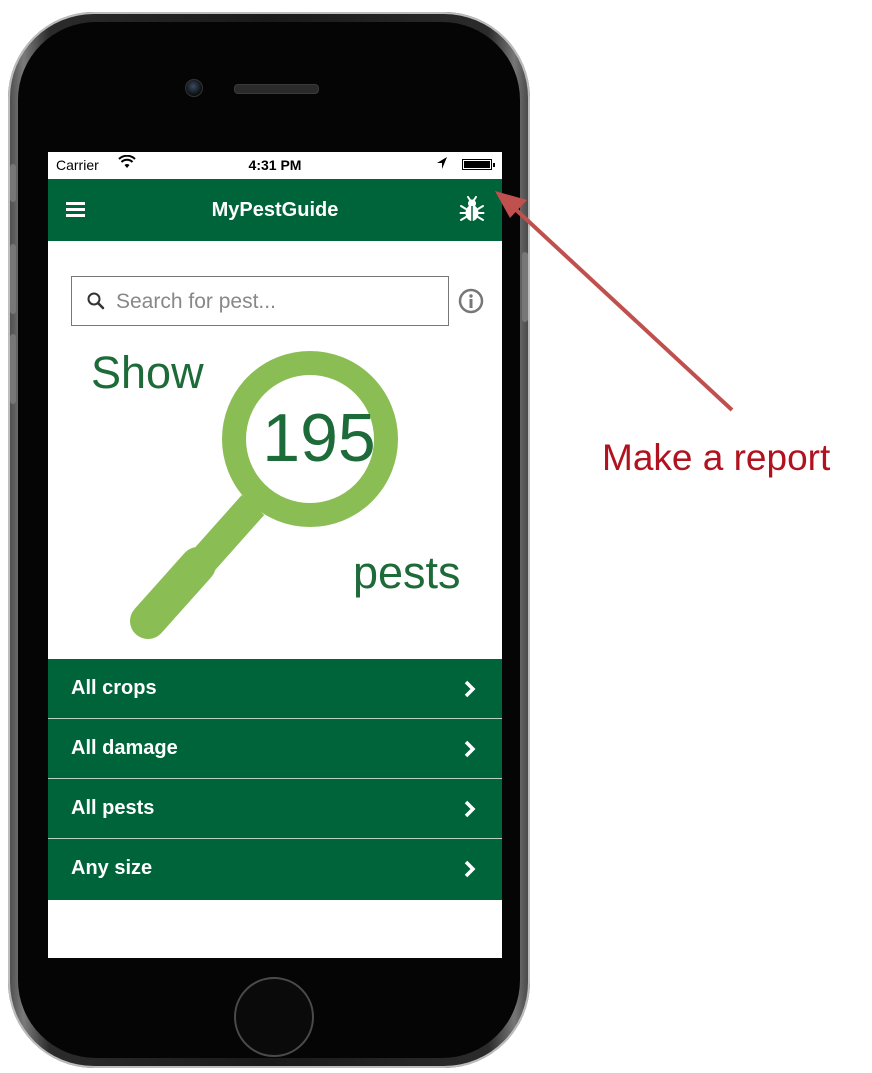 This screenshot has height=1073, width=872. What do you see at coordinates (276, 302) in the screenshot?
I see `search-input` at bounding box center [276, 302].